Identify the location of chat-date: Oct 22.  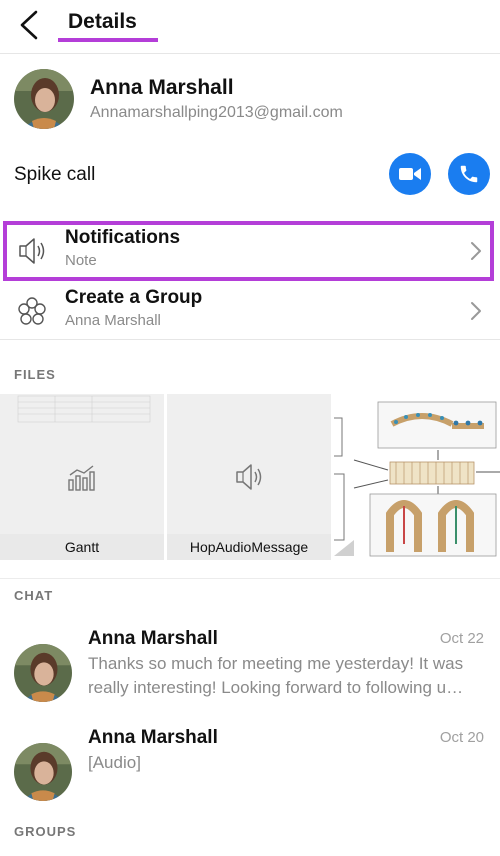
(461, 638).